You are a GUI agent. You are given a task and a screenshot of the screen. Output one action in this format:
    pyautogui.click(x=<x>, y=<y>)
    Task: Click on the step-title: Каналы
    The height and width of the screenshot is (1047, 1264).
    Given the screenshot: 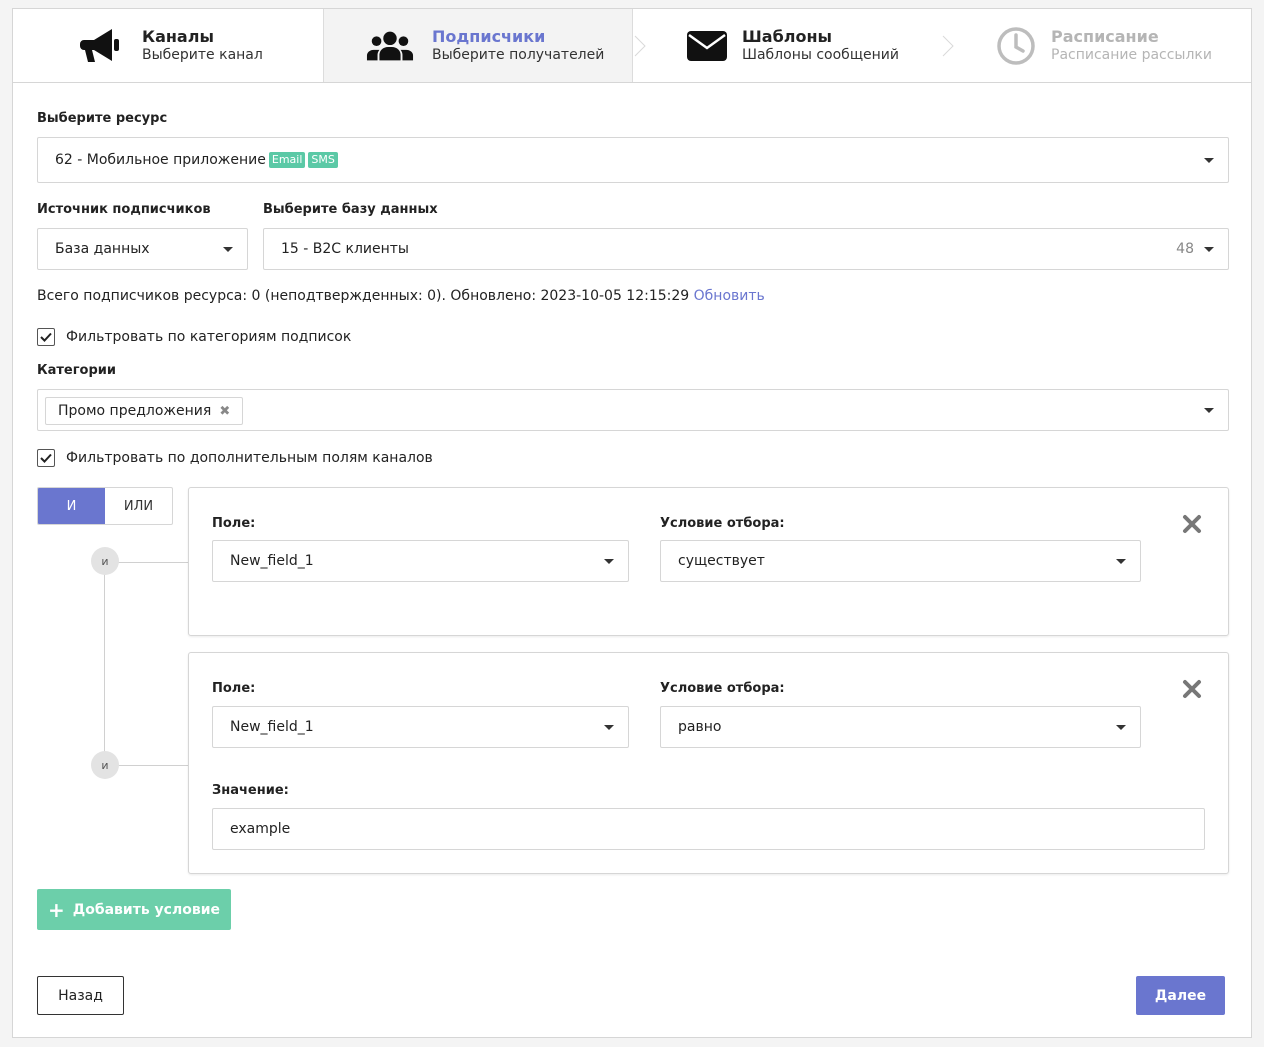 What is the action you would take?
    pyautogui.click(x=178, y=36)
    